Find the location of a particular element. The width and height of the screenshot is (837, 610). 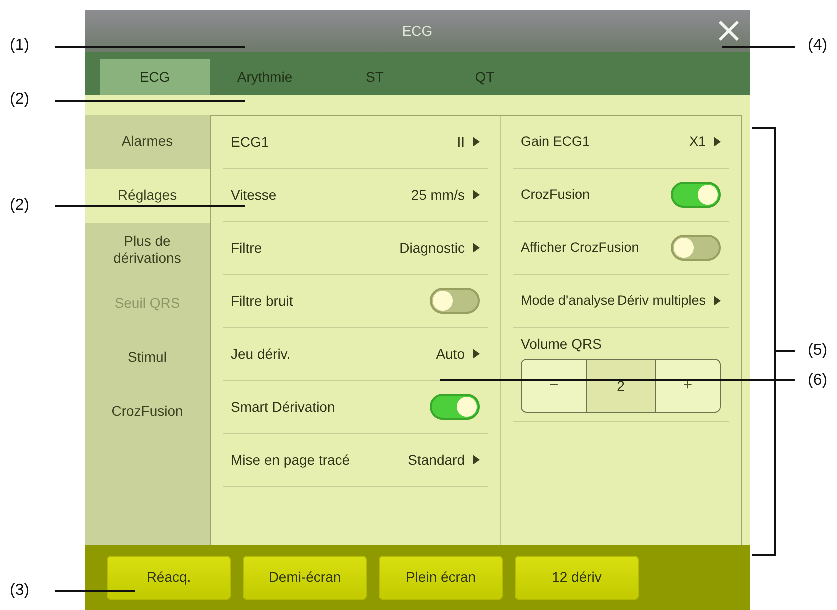

side-menu-item: Plus de dérivations is located at coordinates (147, 250).